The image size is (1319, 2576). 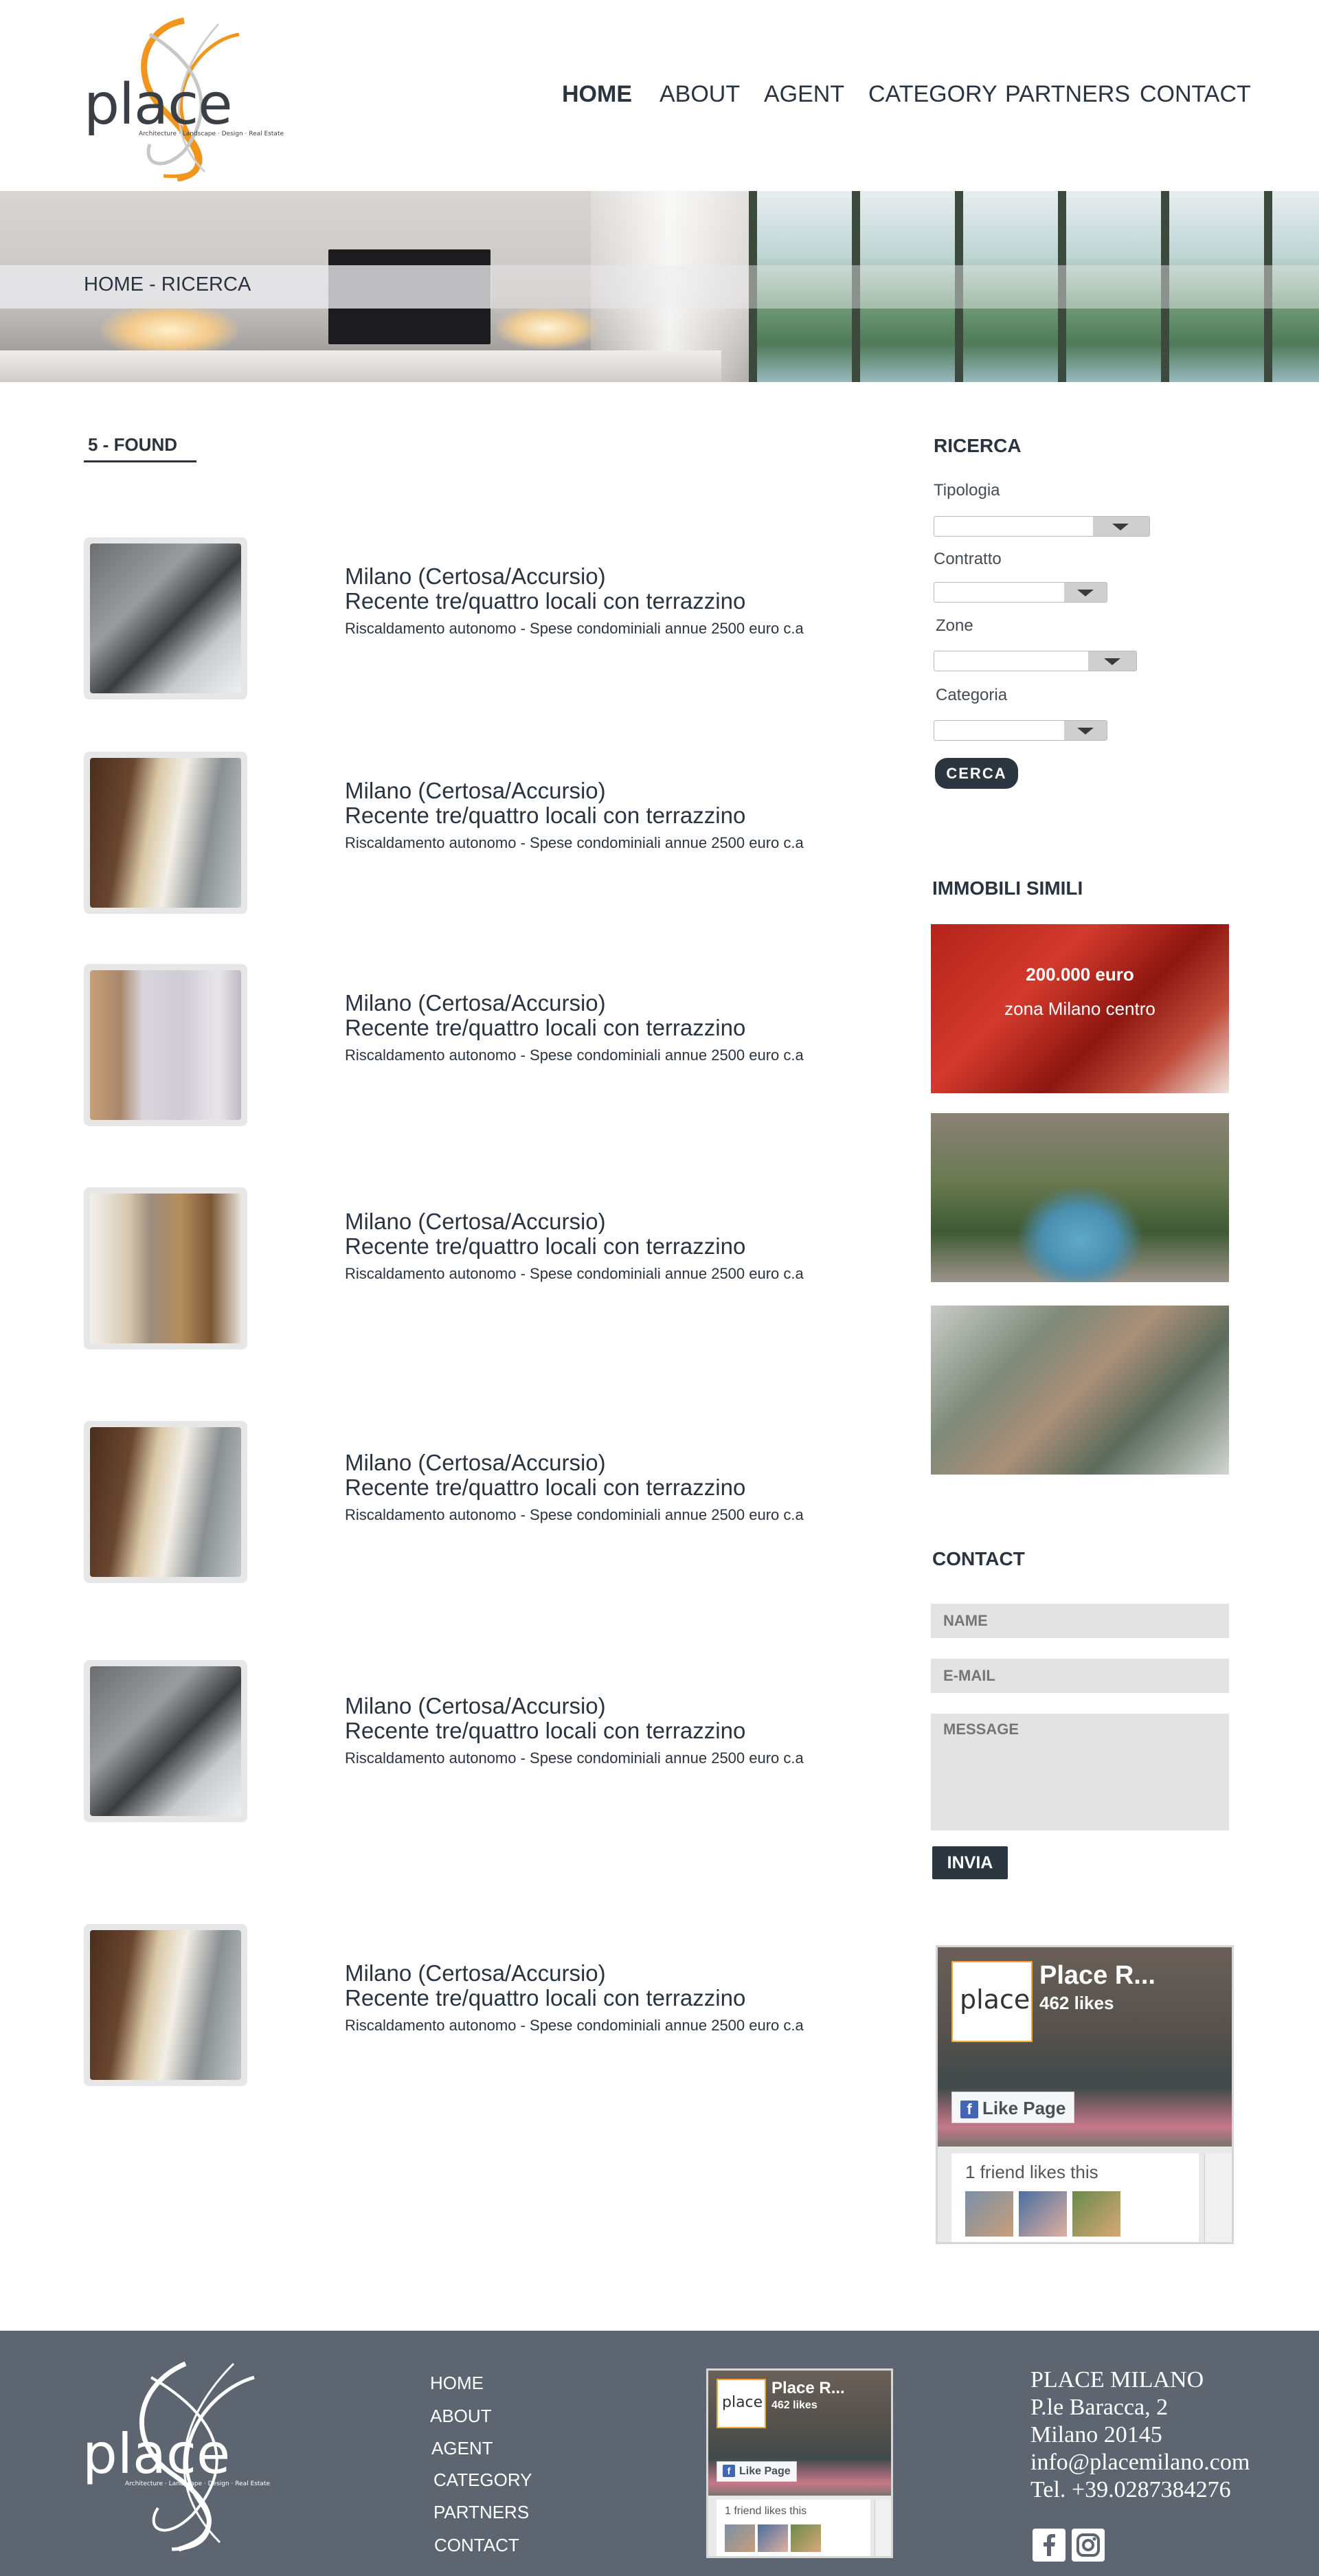 I want to click on nav-category: CATEGORY, so click(x=933, y=94).